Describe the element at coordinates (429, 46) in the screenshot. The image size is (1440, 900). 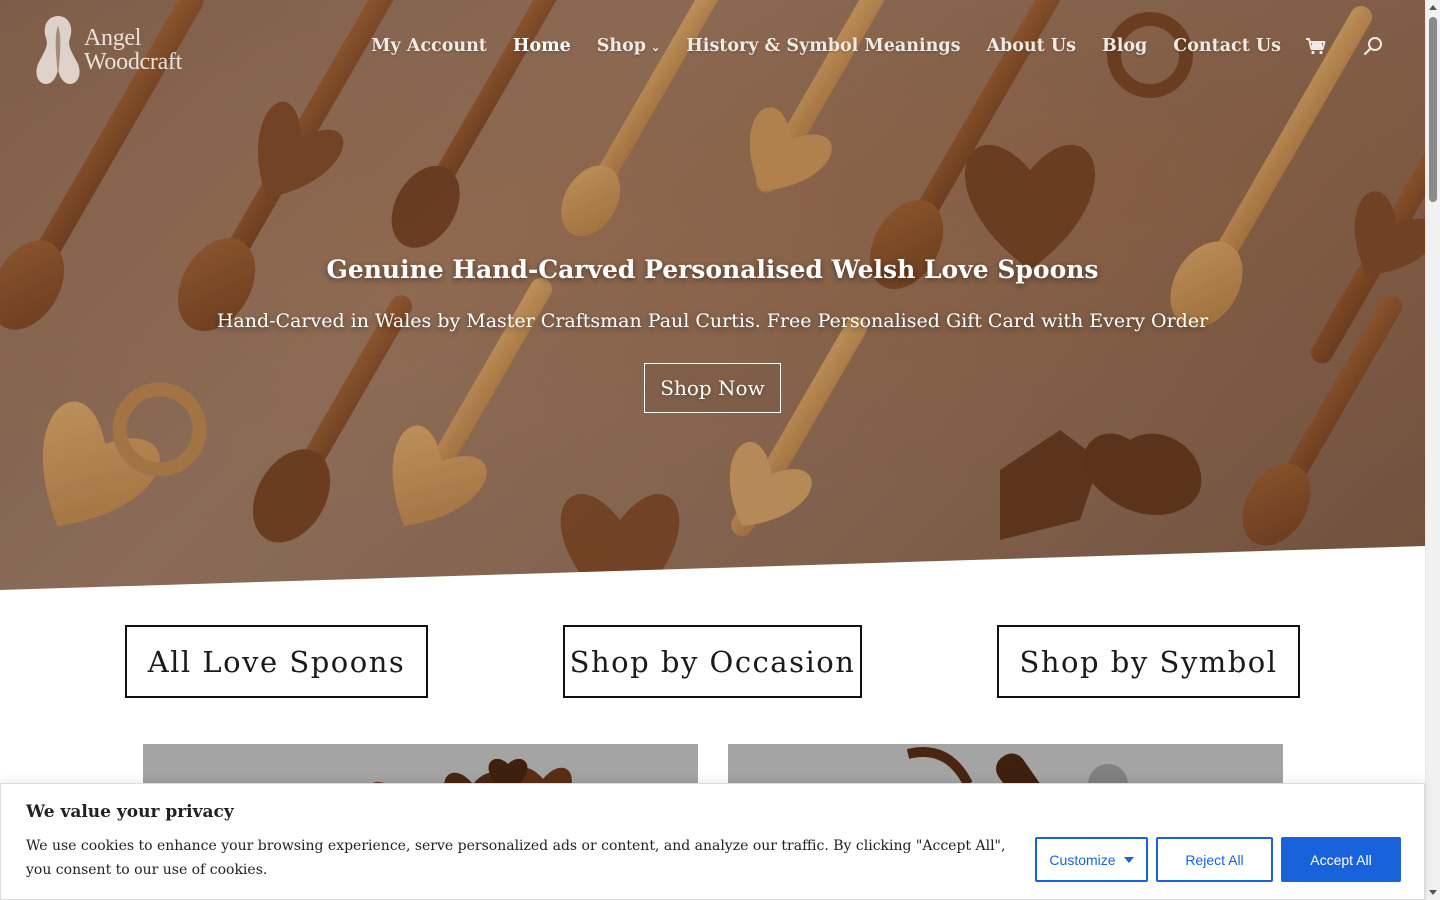
I see `nav-my-account: My Account` at that location.